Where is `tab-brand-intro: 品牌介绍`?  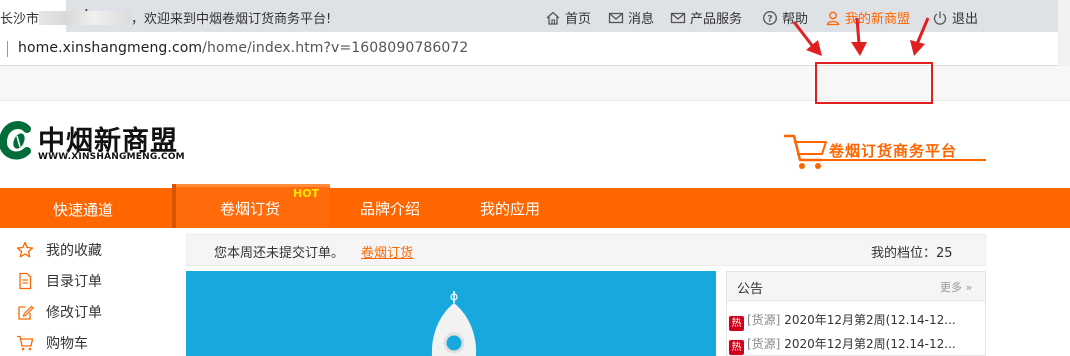 tab-brand-intro: 品牌介绍 is located at coordinates (390, 208).